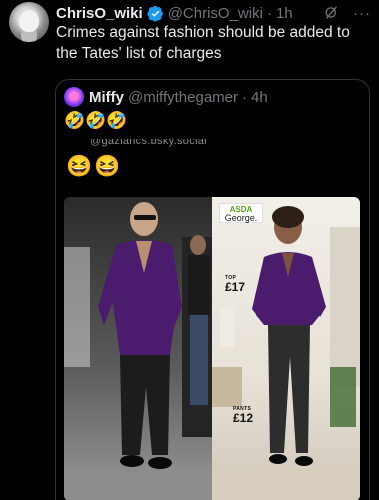 This screenshot has width=379, height=500. I want to click on image-faded-url: @gaziancs.bsky.social, so click(148, 143).